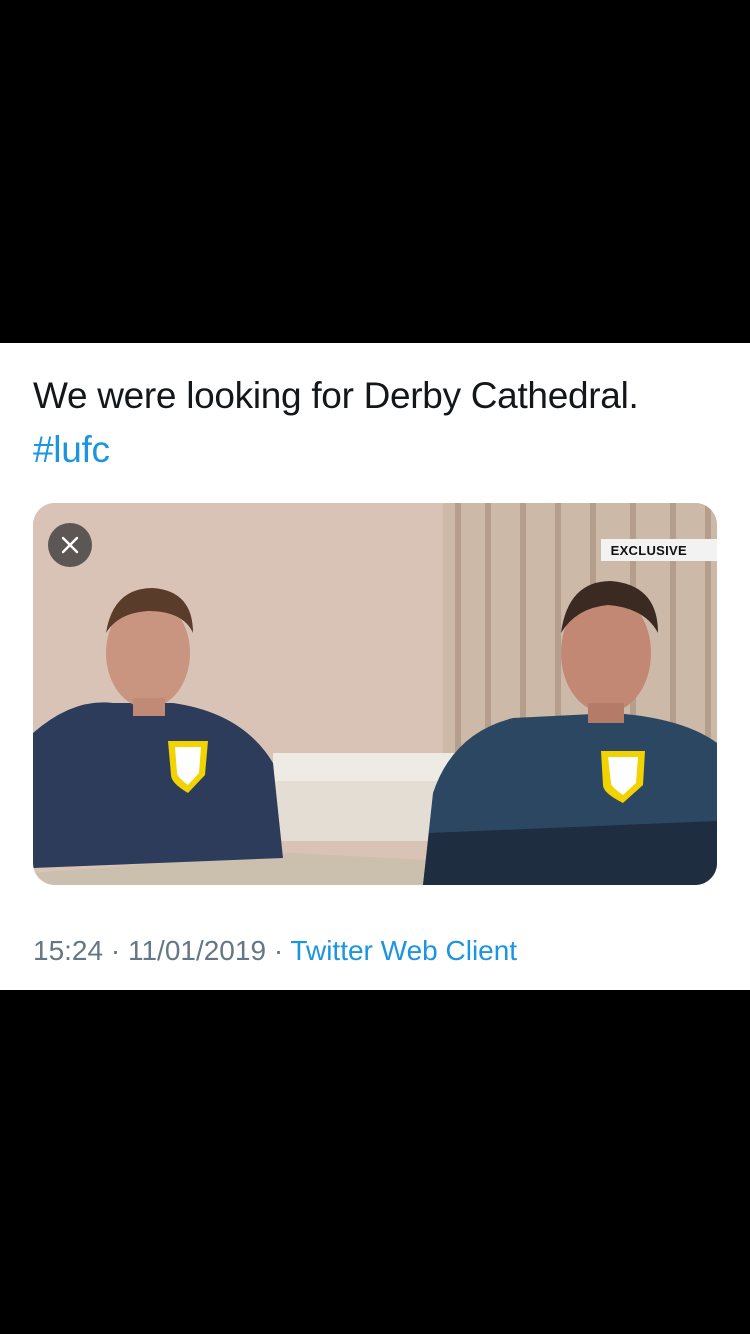 The width and height of the screenshot is (750, 1334). What do you see at coordinates (68, 950) in the screenshot?
I see `tweet-time: 15:24` at bounding box center [68, 950].